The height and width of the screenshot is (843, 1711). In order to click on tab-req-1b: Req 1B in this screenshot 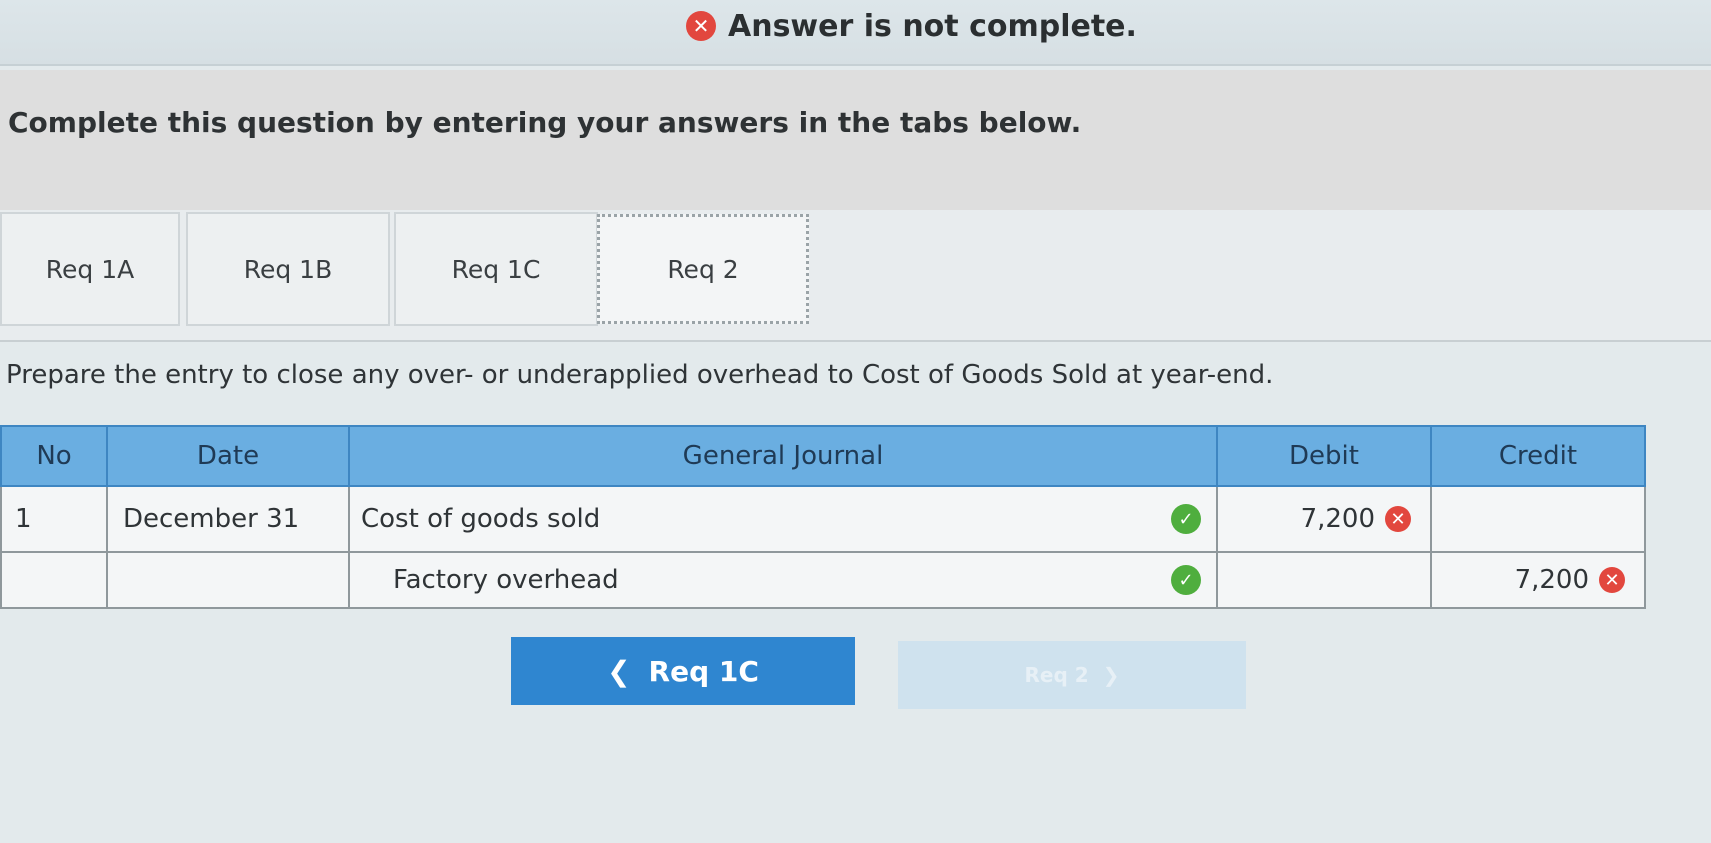, I will do `click(288, 269)`.